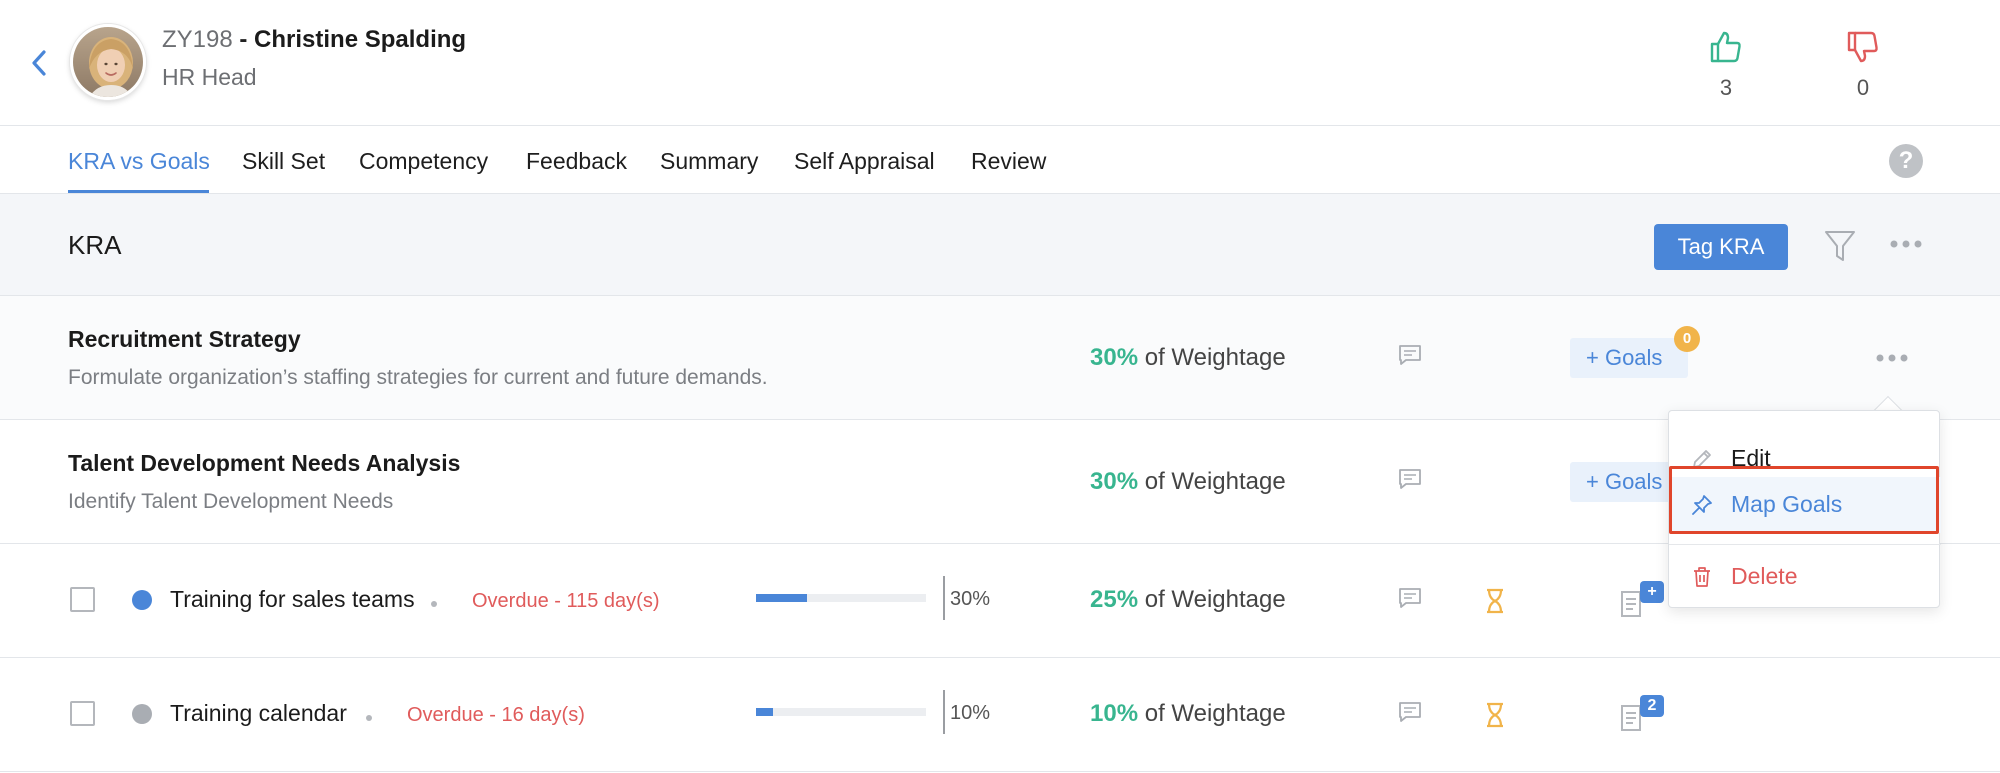  Describe the element at coordinates (576, 161) in the screenshot. I see `tab-feedback: Feedback` at that location.